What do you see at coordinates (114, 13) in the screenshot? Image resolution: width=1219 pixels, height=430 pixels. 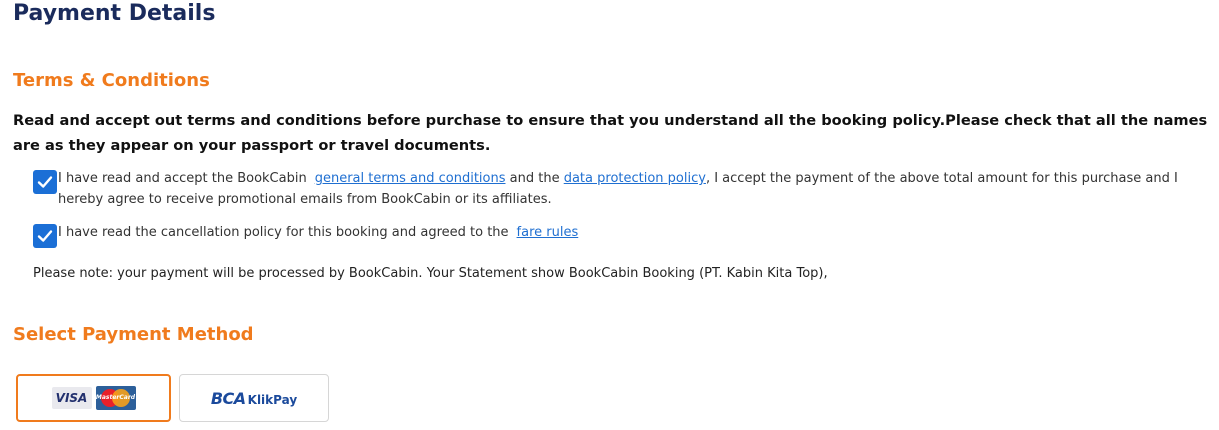 I see `page-title: Payment Details` at bounding box center [114, 13].